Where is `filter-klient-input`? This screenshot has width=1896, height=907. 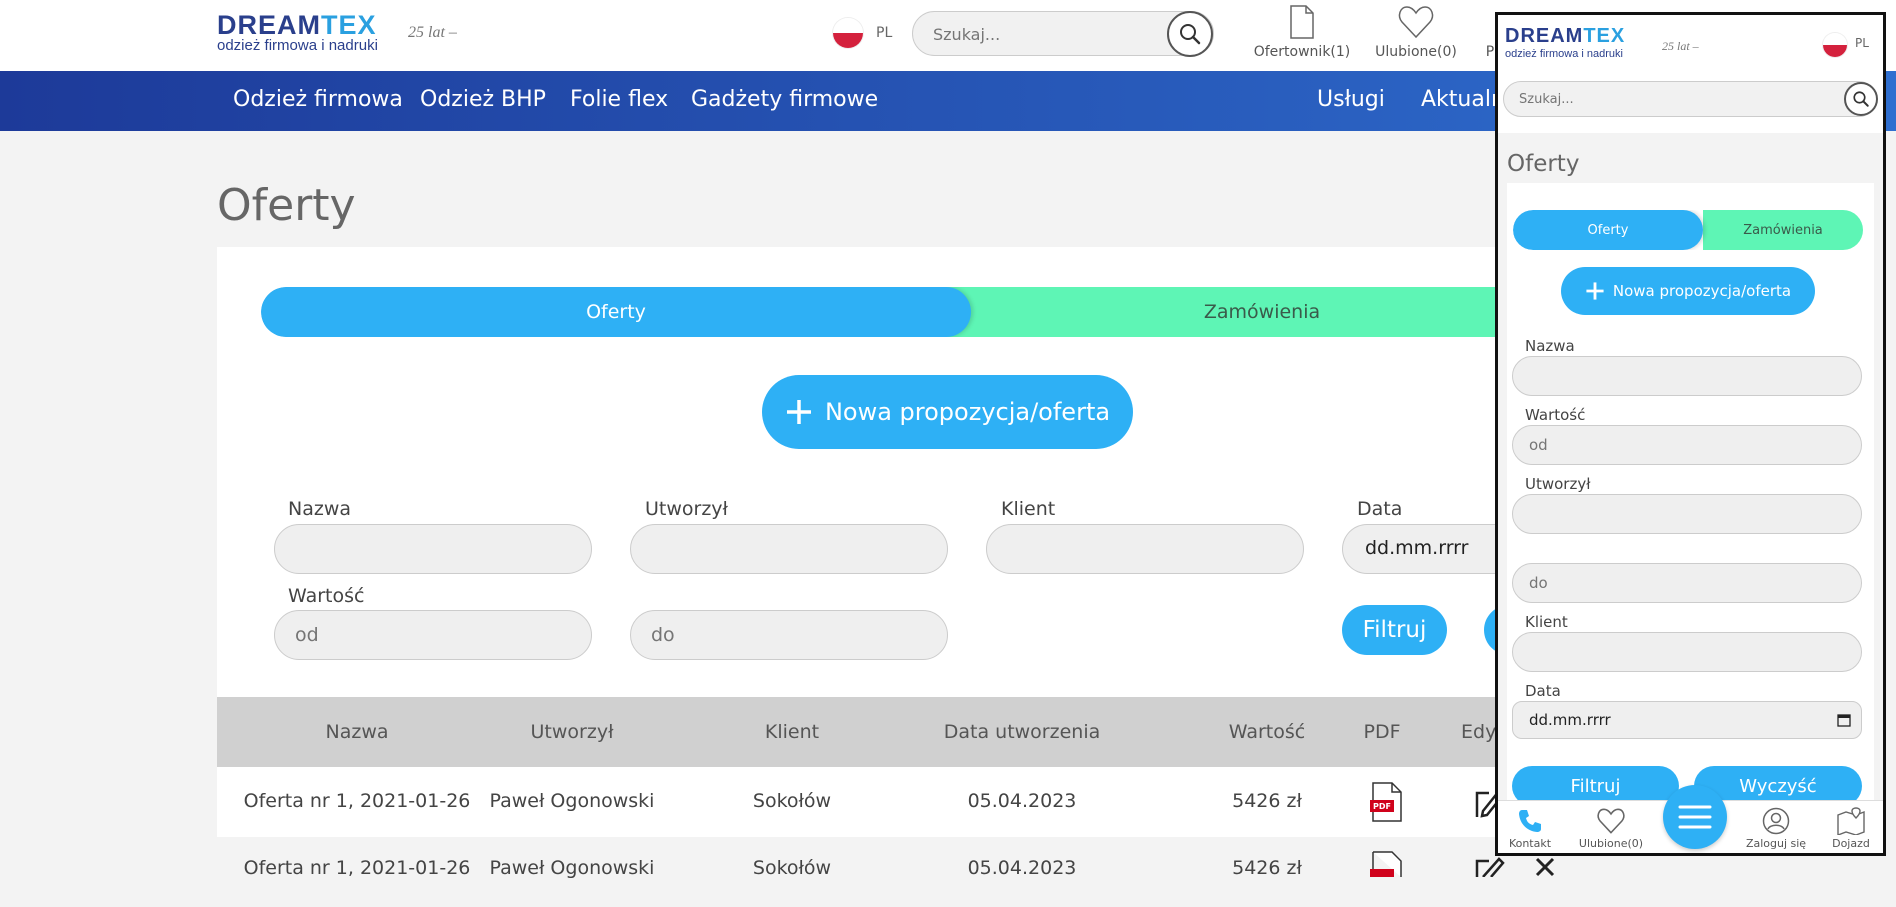 filter-klient-input is located at coordinates (1145, 549).